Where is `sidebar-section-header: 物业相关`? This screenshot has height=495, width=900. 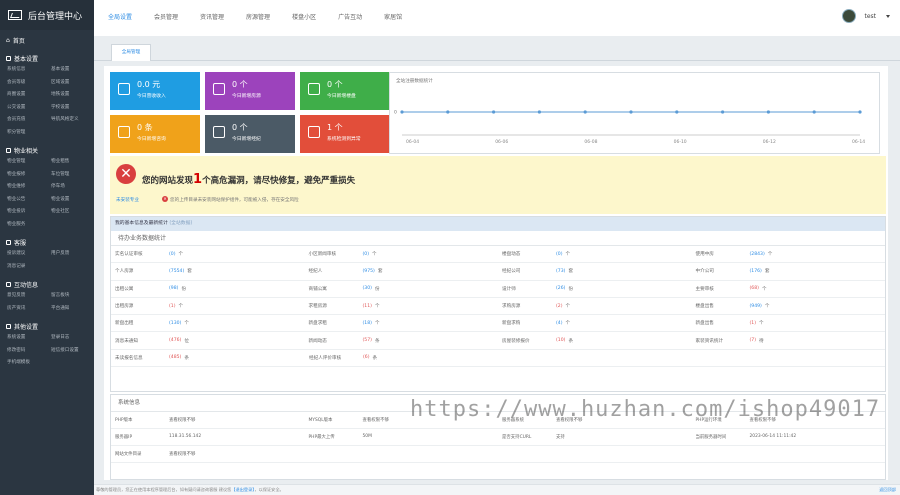
sidebar-section-header: 物业相关 is located at coordinates (47, 150).